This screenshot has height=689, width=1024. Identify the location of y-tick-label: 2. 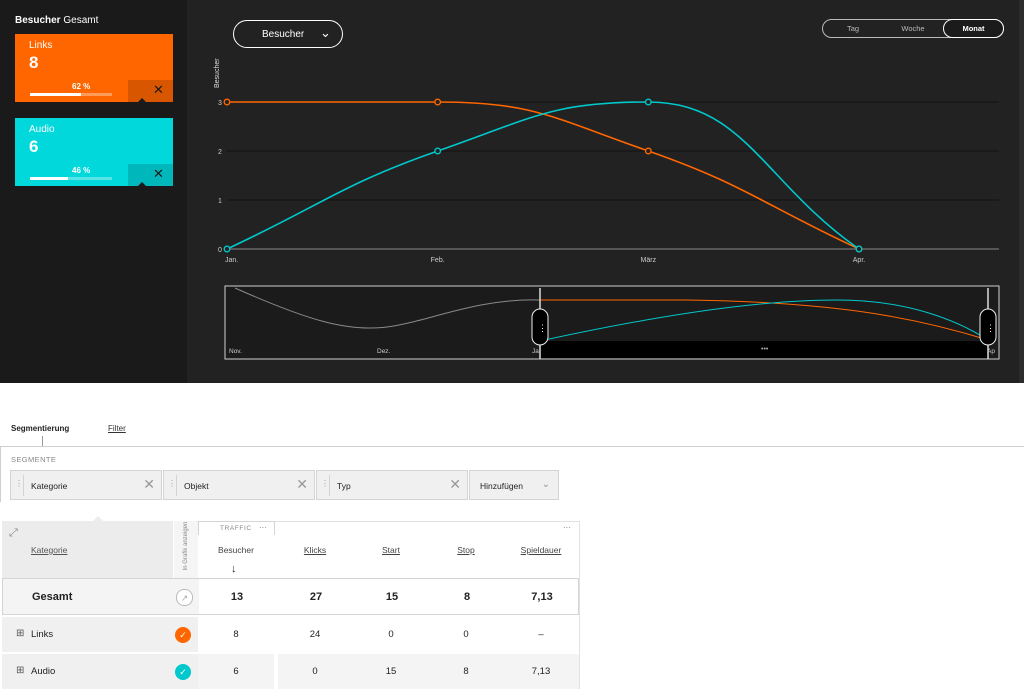
(220, 152).